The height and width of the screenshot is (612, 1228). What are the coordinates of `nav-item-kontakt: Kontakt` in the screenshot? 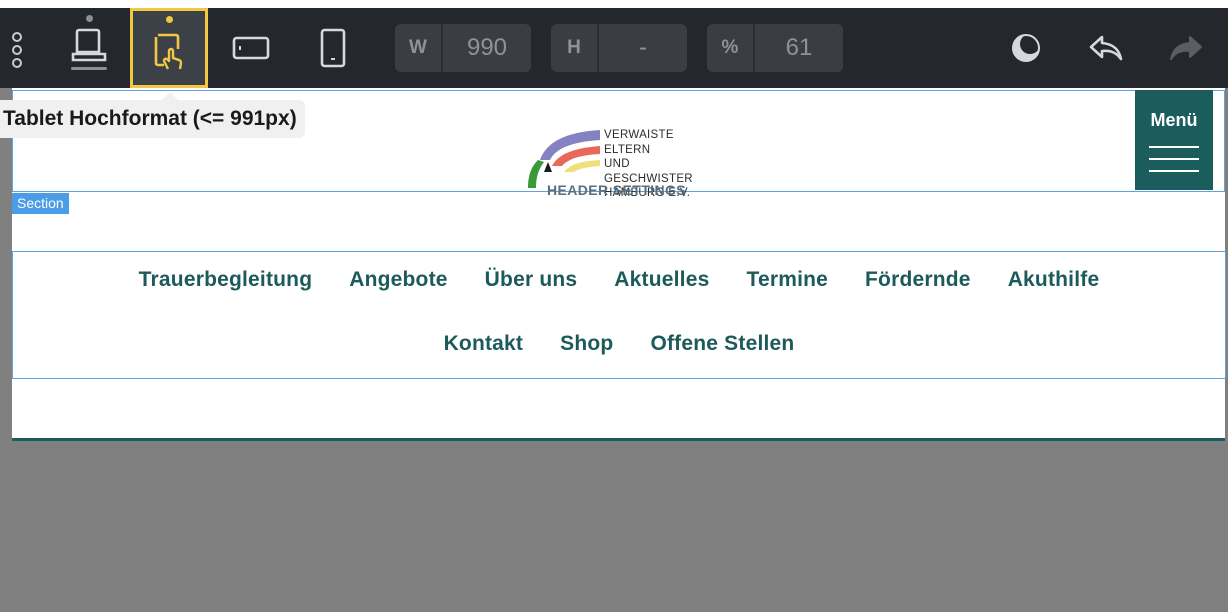 It's located at (484, 344).